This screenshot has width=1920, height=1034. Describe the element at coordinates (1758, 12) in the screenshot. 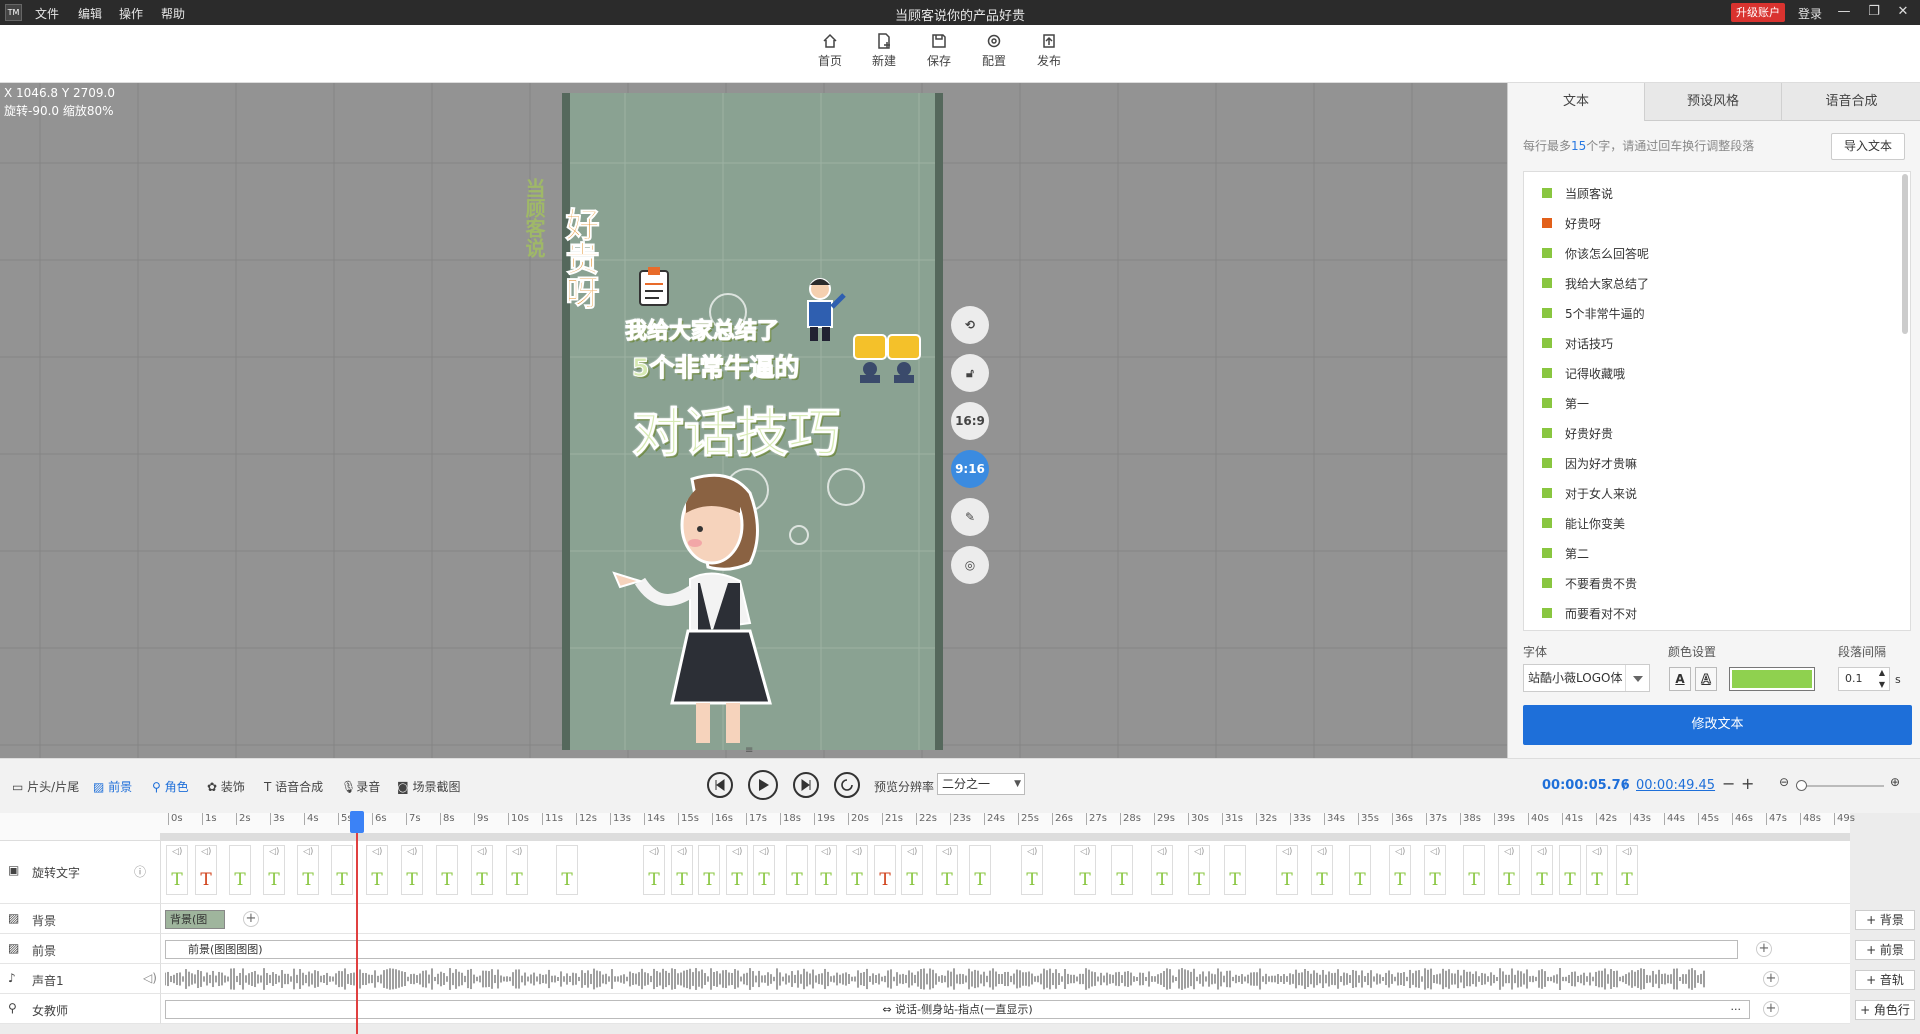

I see `upgrade-button: 升级账户` at that location.